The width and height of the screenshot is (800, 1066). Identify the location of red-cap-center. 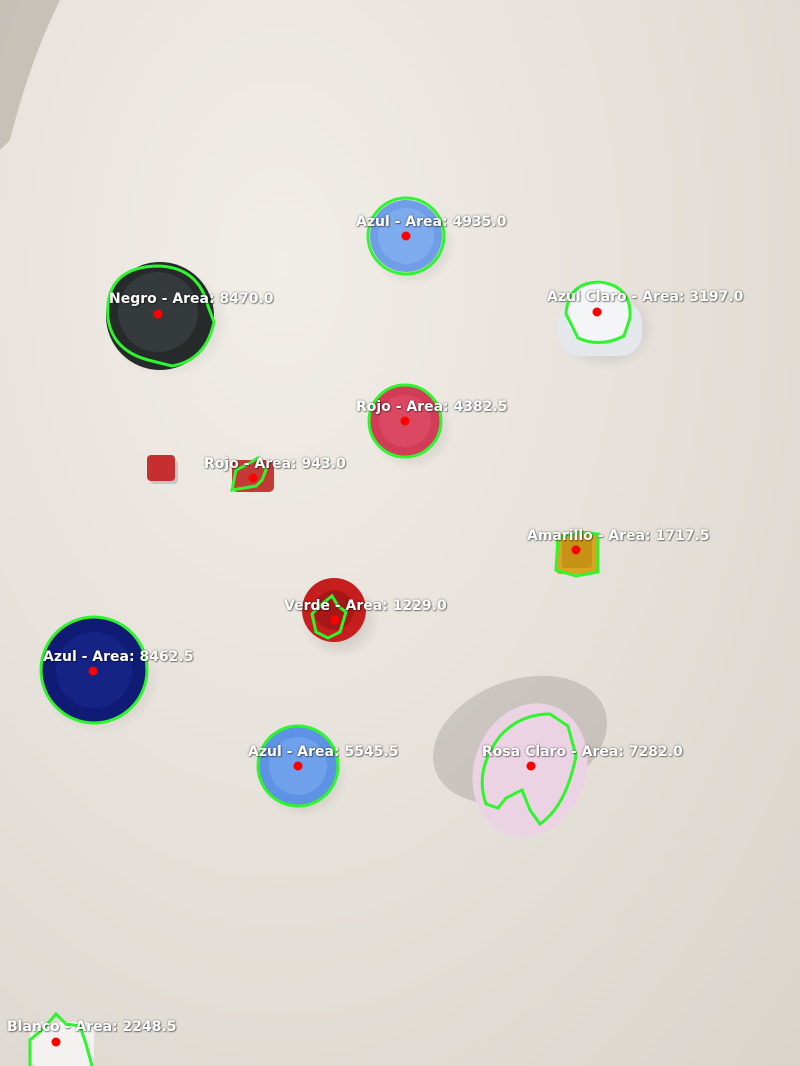
(410, 426).